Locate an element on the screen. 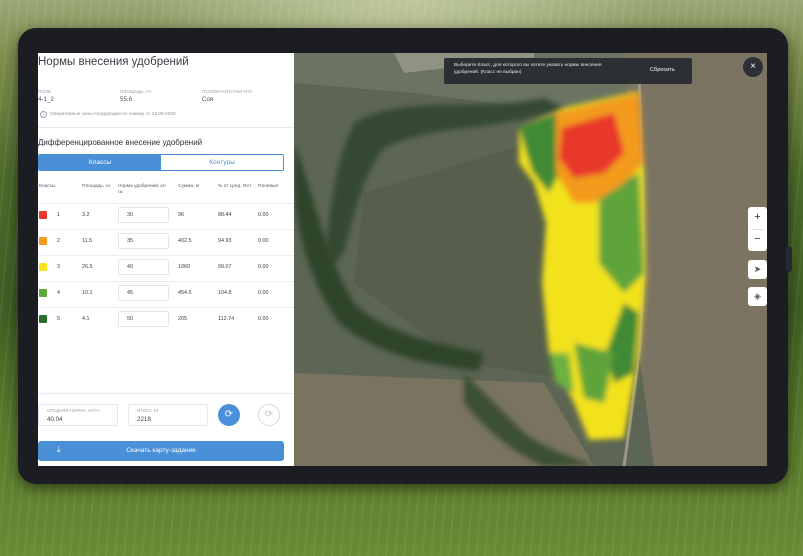 The image size is (803, 556). zoom-control: + − is located at coordinates (757, 229).